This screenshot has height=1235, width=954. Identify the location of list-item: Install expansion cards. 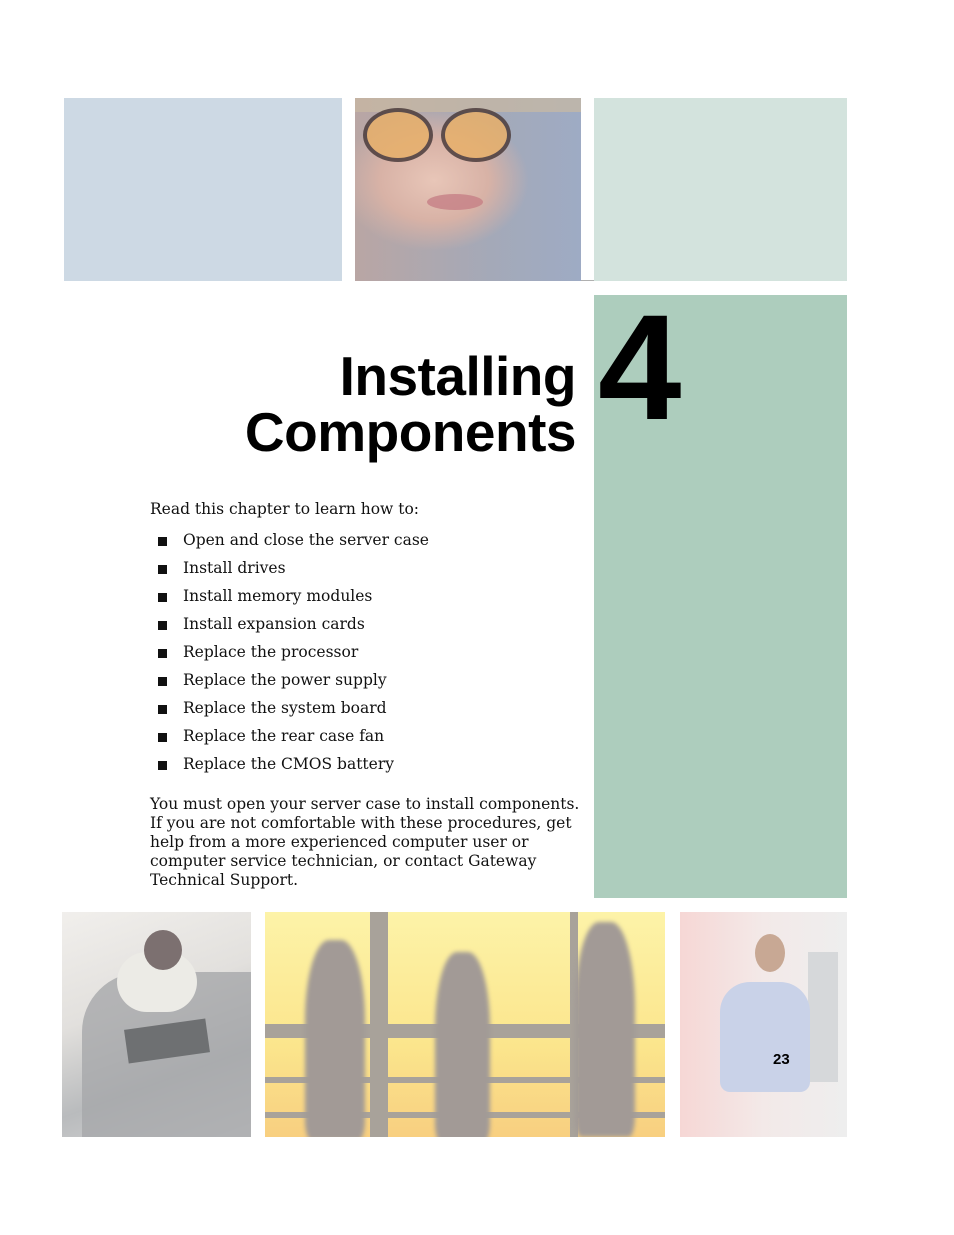
(293, 629).